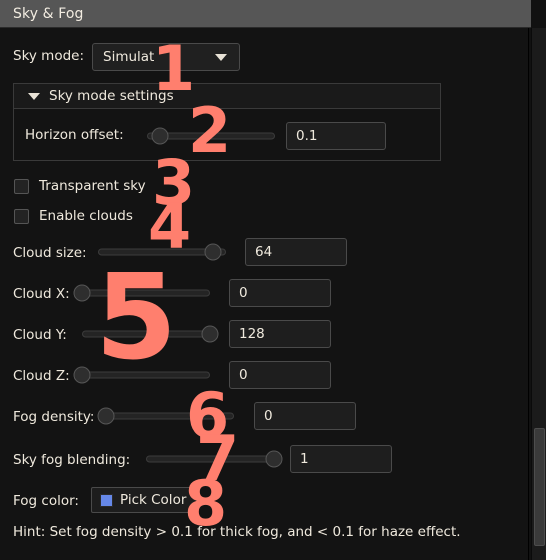 This screenshot has height=560, width=546. Describe the element at coordinates (280, 375) in the screenshot. I see `cloud-z-field: 0` at that location.